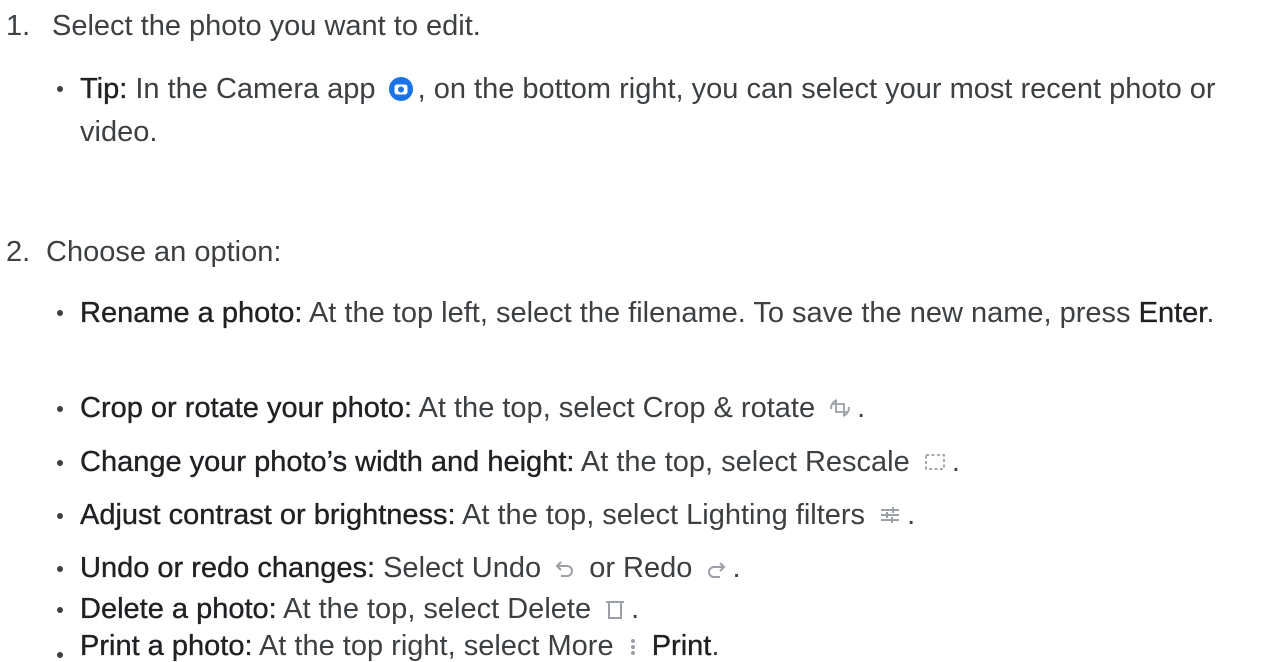 This screenshot has width=1266, height=662. I want to click on camera-app-icon, so click(401, 89).